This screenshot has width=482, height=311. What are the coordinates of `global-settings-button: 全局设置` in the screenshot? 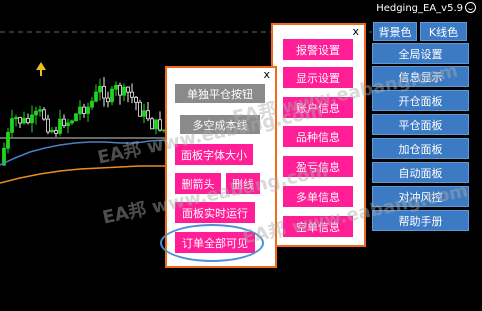 It's located at (420, 53).